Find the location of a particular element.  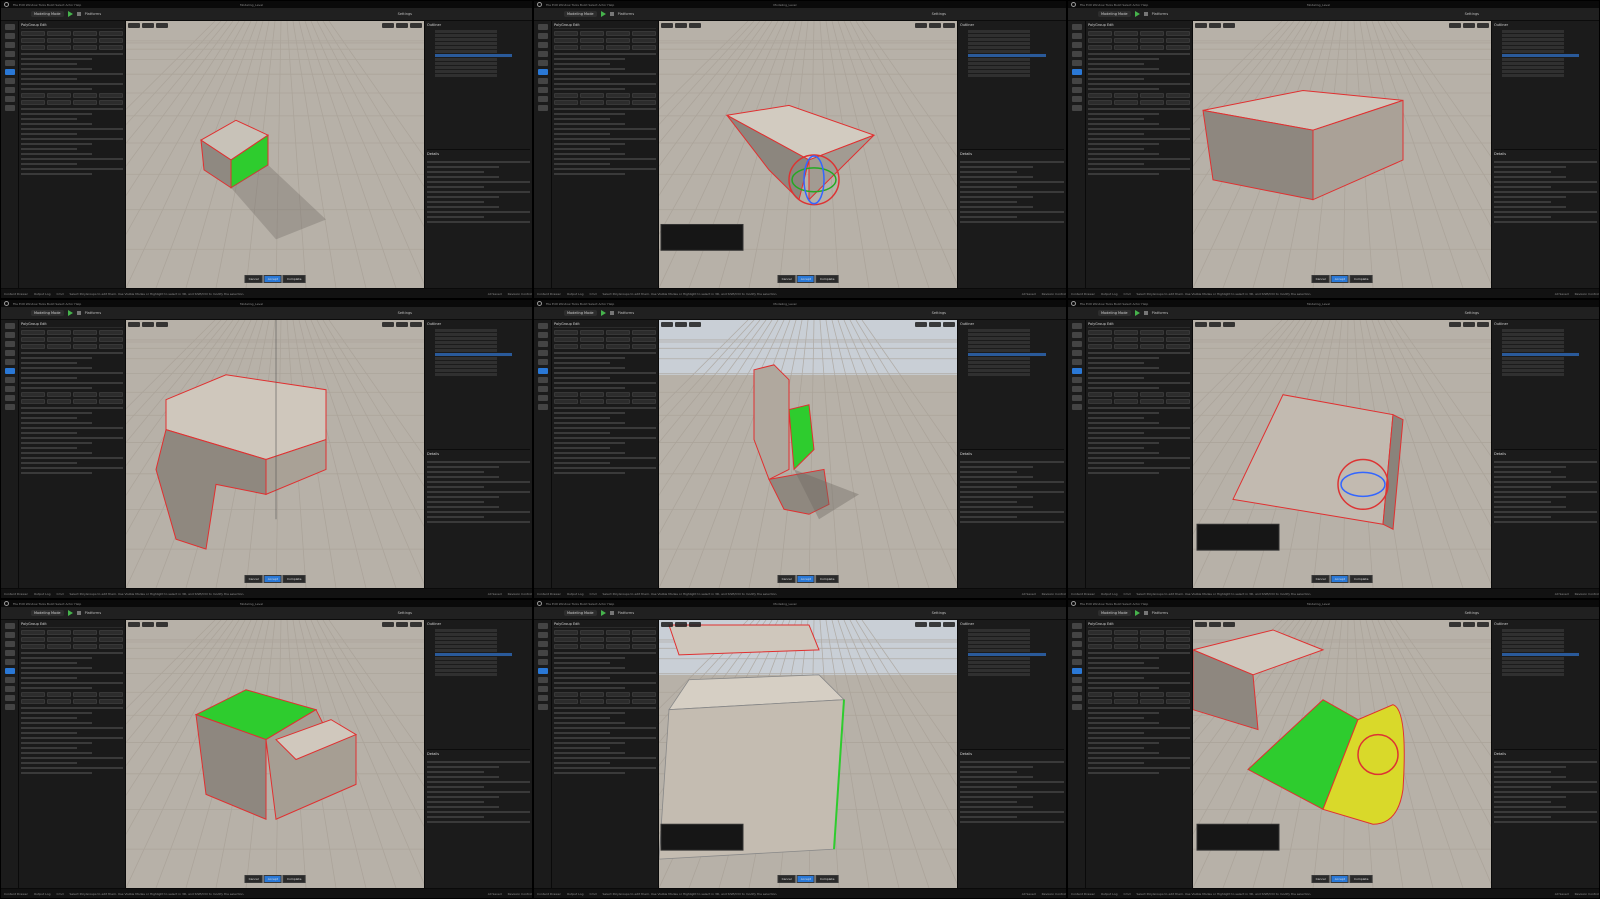

viewport-menu-button is located at coordinates (134, 25).